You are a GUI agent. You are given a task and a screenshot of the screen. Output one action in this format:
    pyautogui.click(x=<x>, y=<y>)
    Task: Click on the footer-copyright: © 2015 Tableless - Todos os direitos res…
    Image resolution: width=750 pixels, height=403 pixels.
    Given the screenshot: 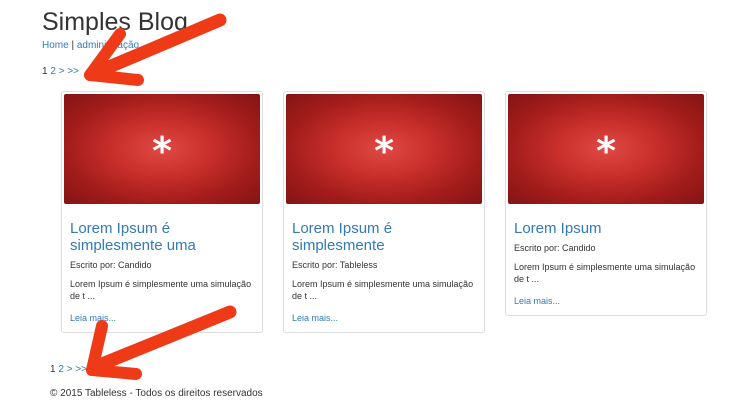 What is the action you would take?
    pyautogui.click(x=156, y=393)
    